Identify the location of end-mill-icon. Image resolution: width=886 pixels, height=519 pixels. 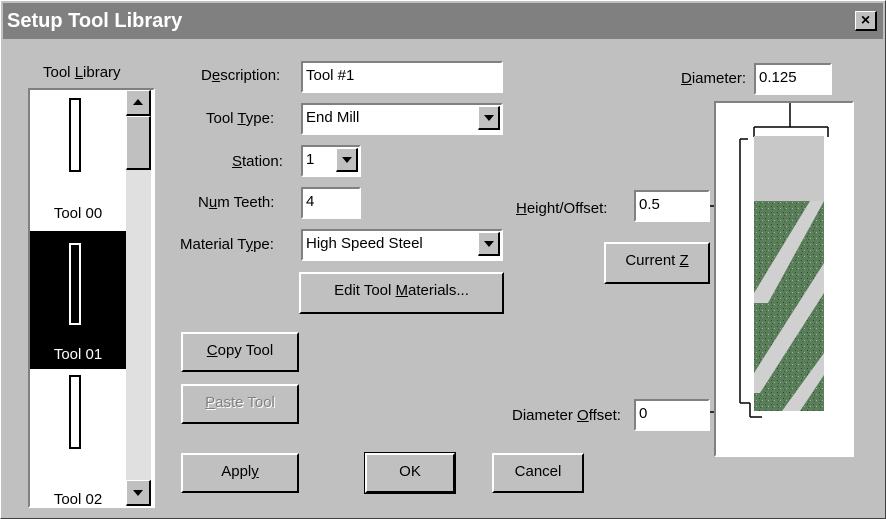
(784, 260).